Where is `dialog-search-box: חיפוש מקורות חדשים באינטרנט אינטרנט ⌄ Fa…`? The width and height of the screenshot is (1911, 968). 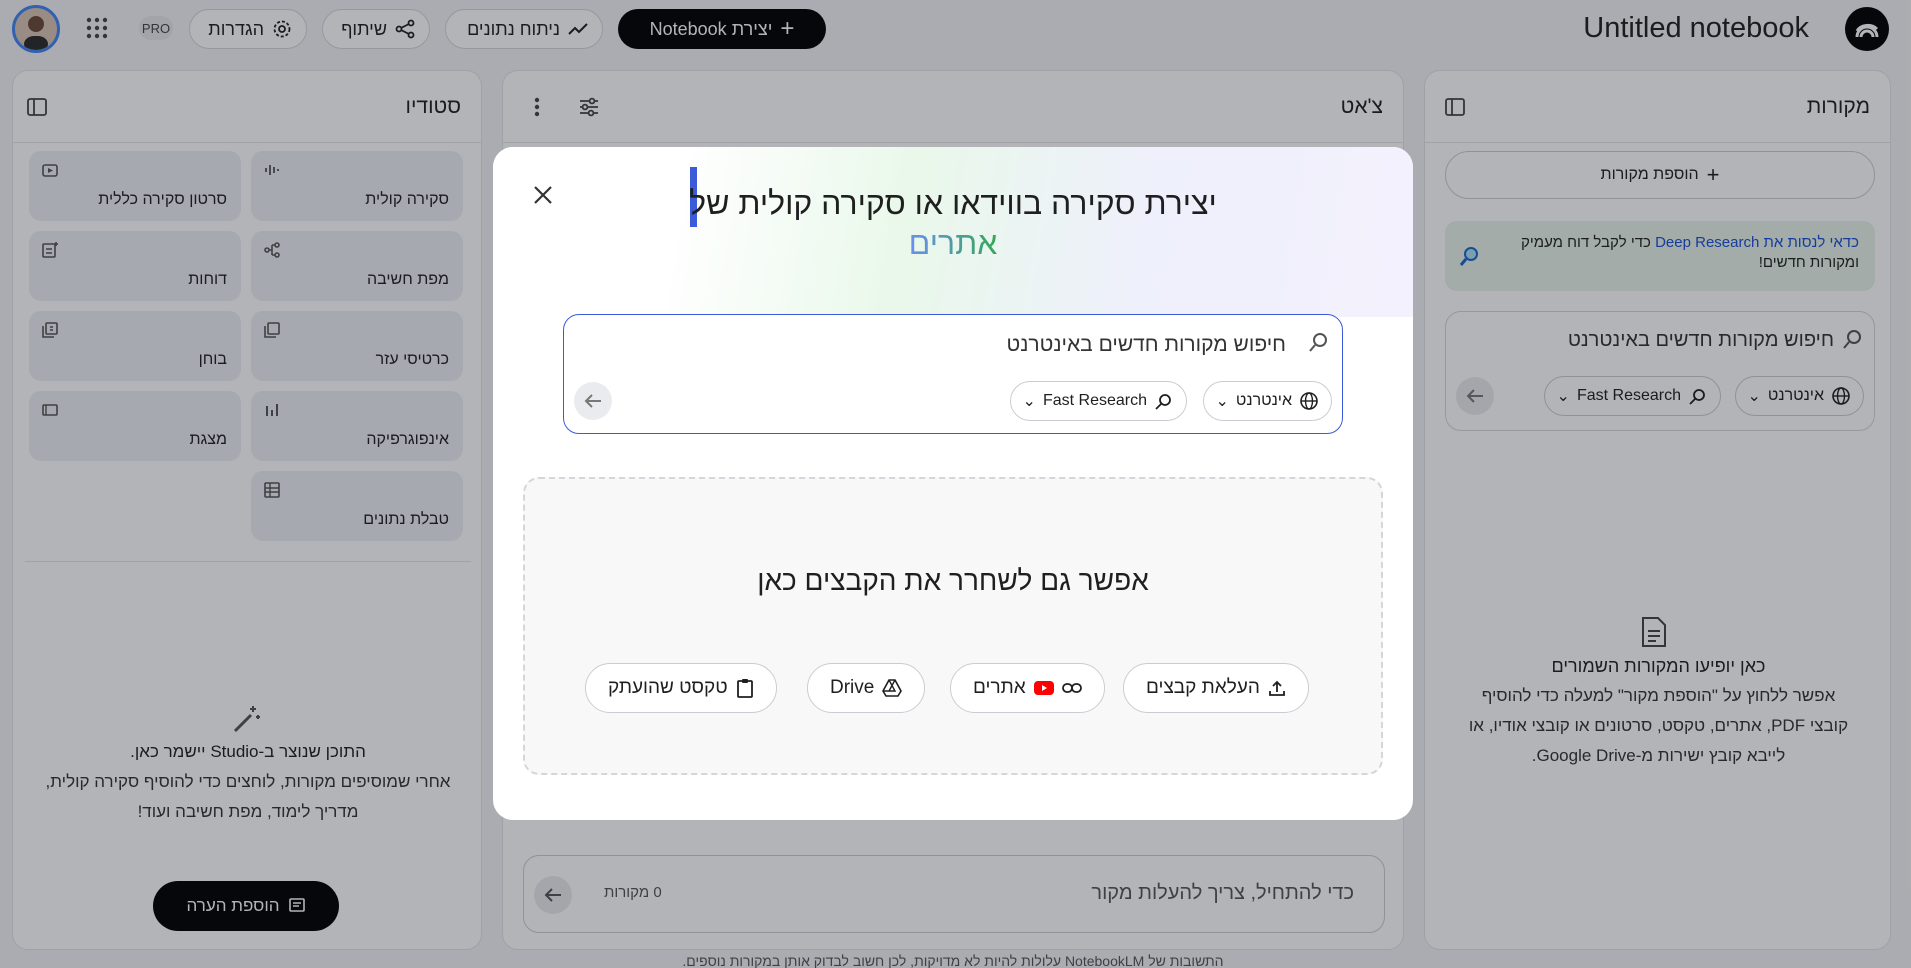 dialog-search-box: חיפוש מקורות חדשים באינטרנט אינטרנט ⌄ Fa… is located at coordinates (953, 374).